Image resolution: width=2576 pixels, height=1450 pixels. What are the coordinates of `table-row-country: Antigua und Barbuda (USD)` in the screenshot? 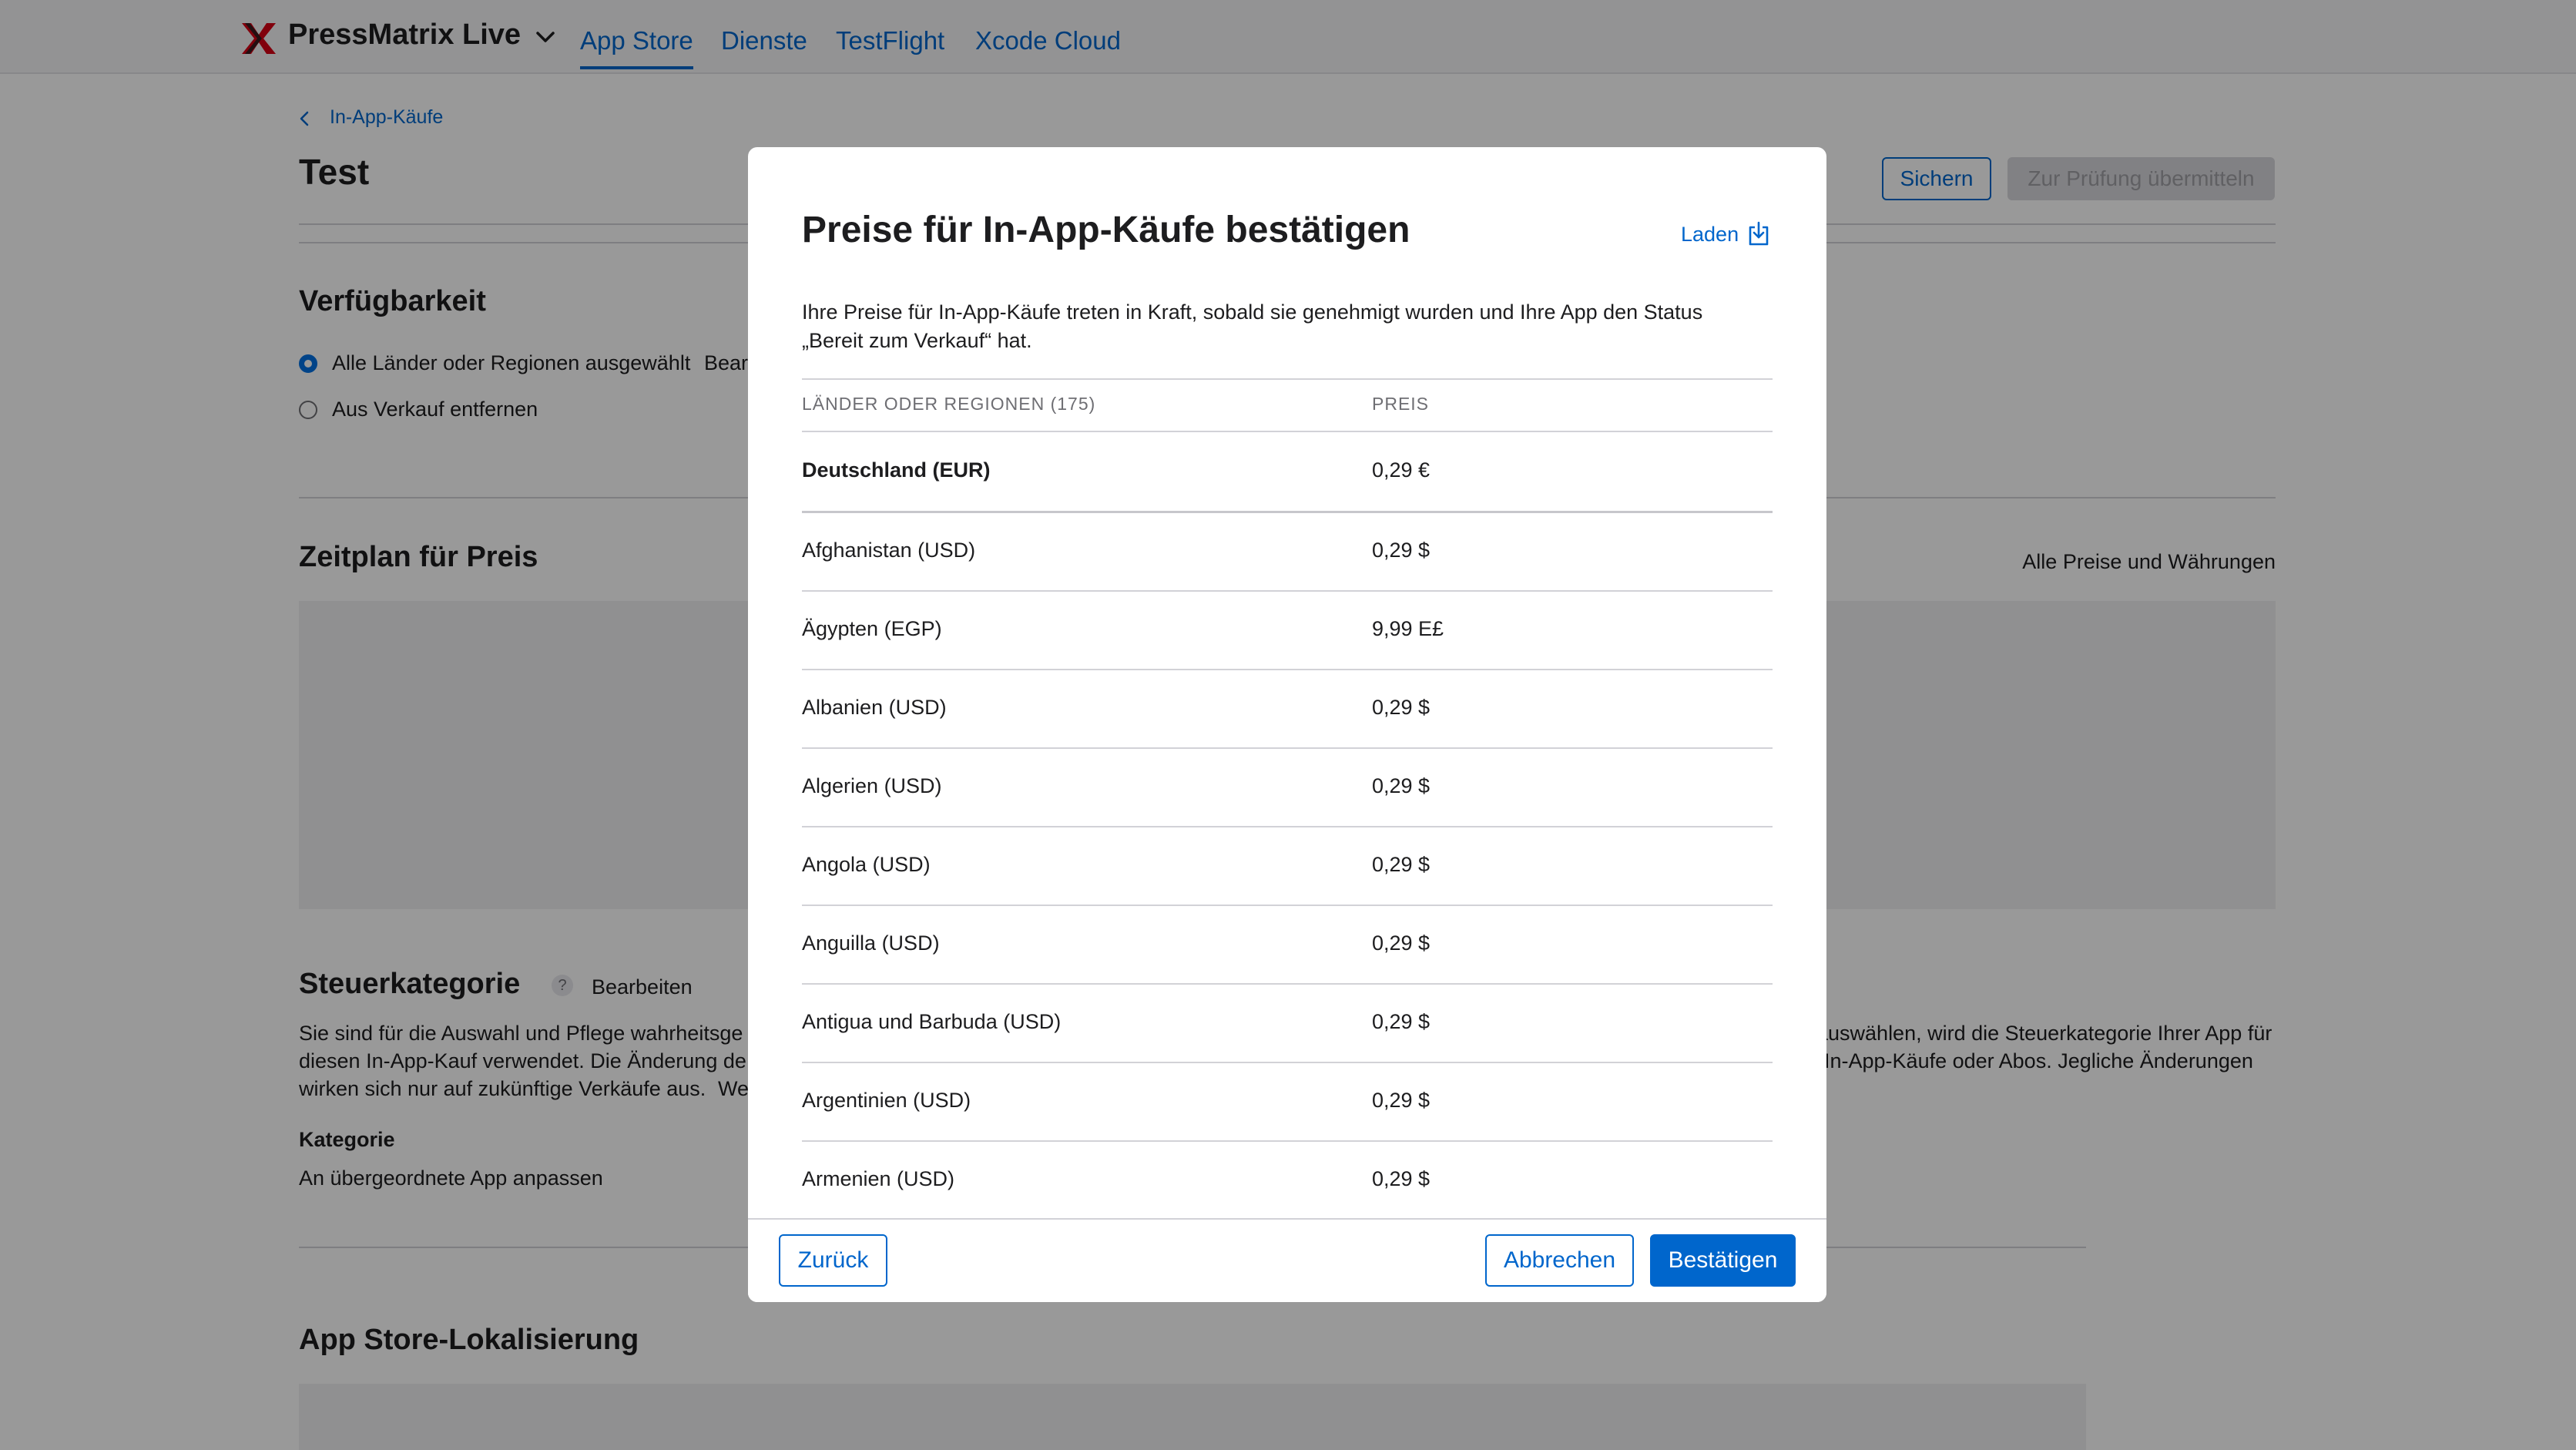 It's located at (932, 1021).